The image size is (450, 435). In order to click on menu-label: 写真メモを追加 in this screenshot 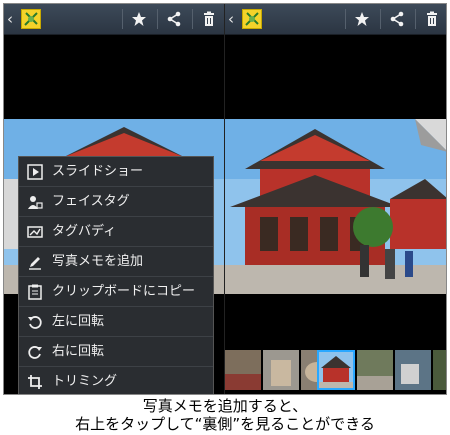, I will do `click(98, 261)`.